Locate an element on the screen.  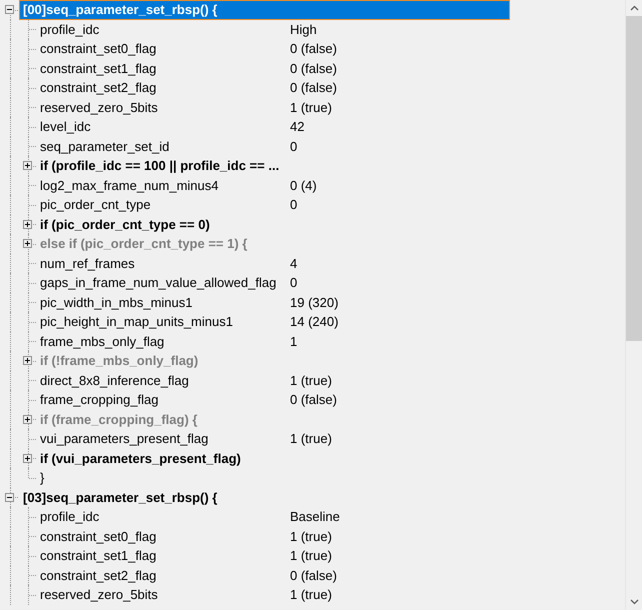
field-name: num_ref_frames is located at coordinates (87, 263).